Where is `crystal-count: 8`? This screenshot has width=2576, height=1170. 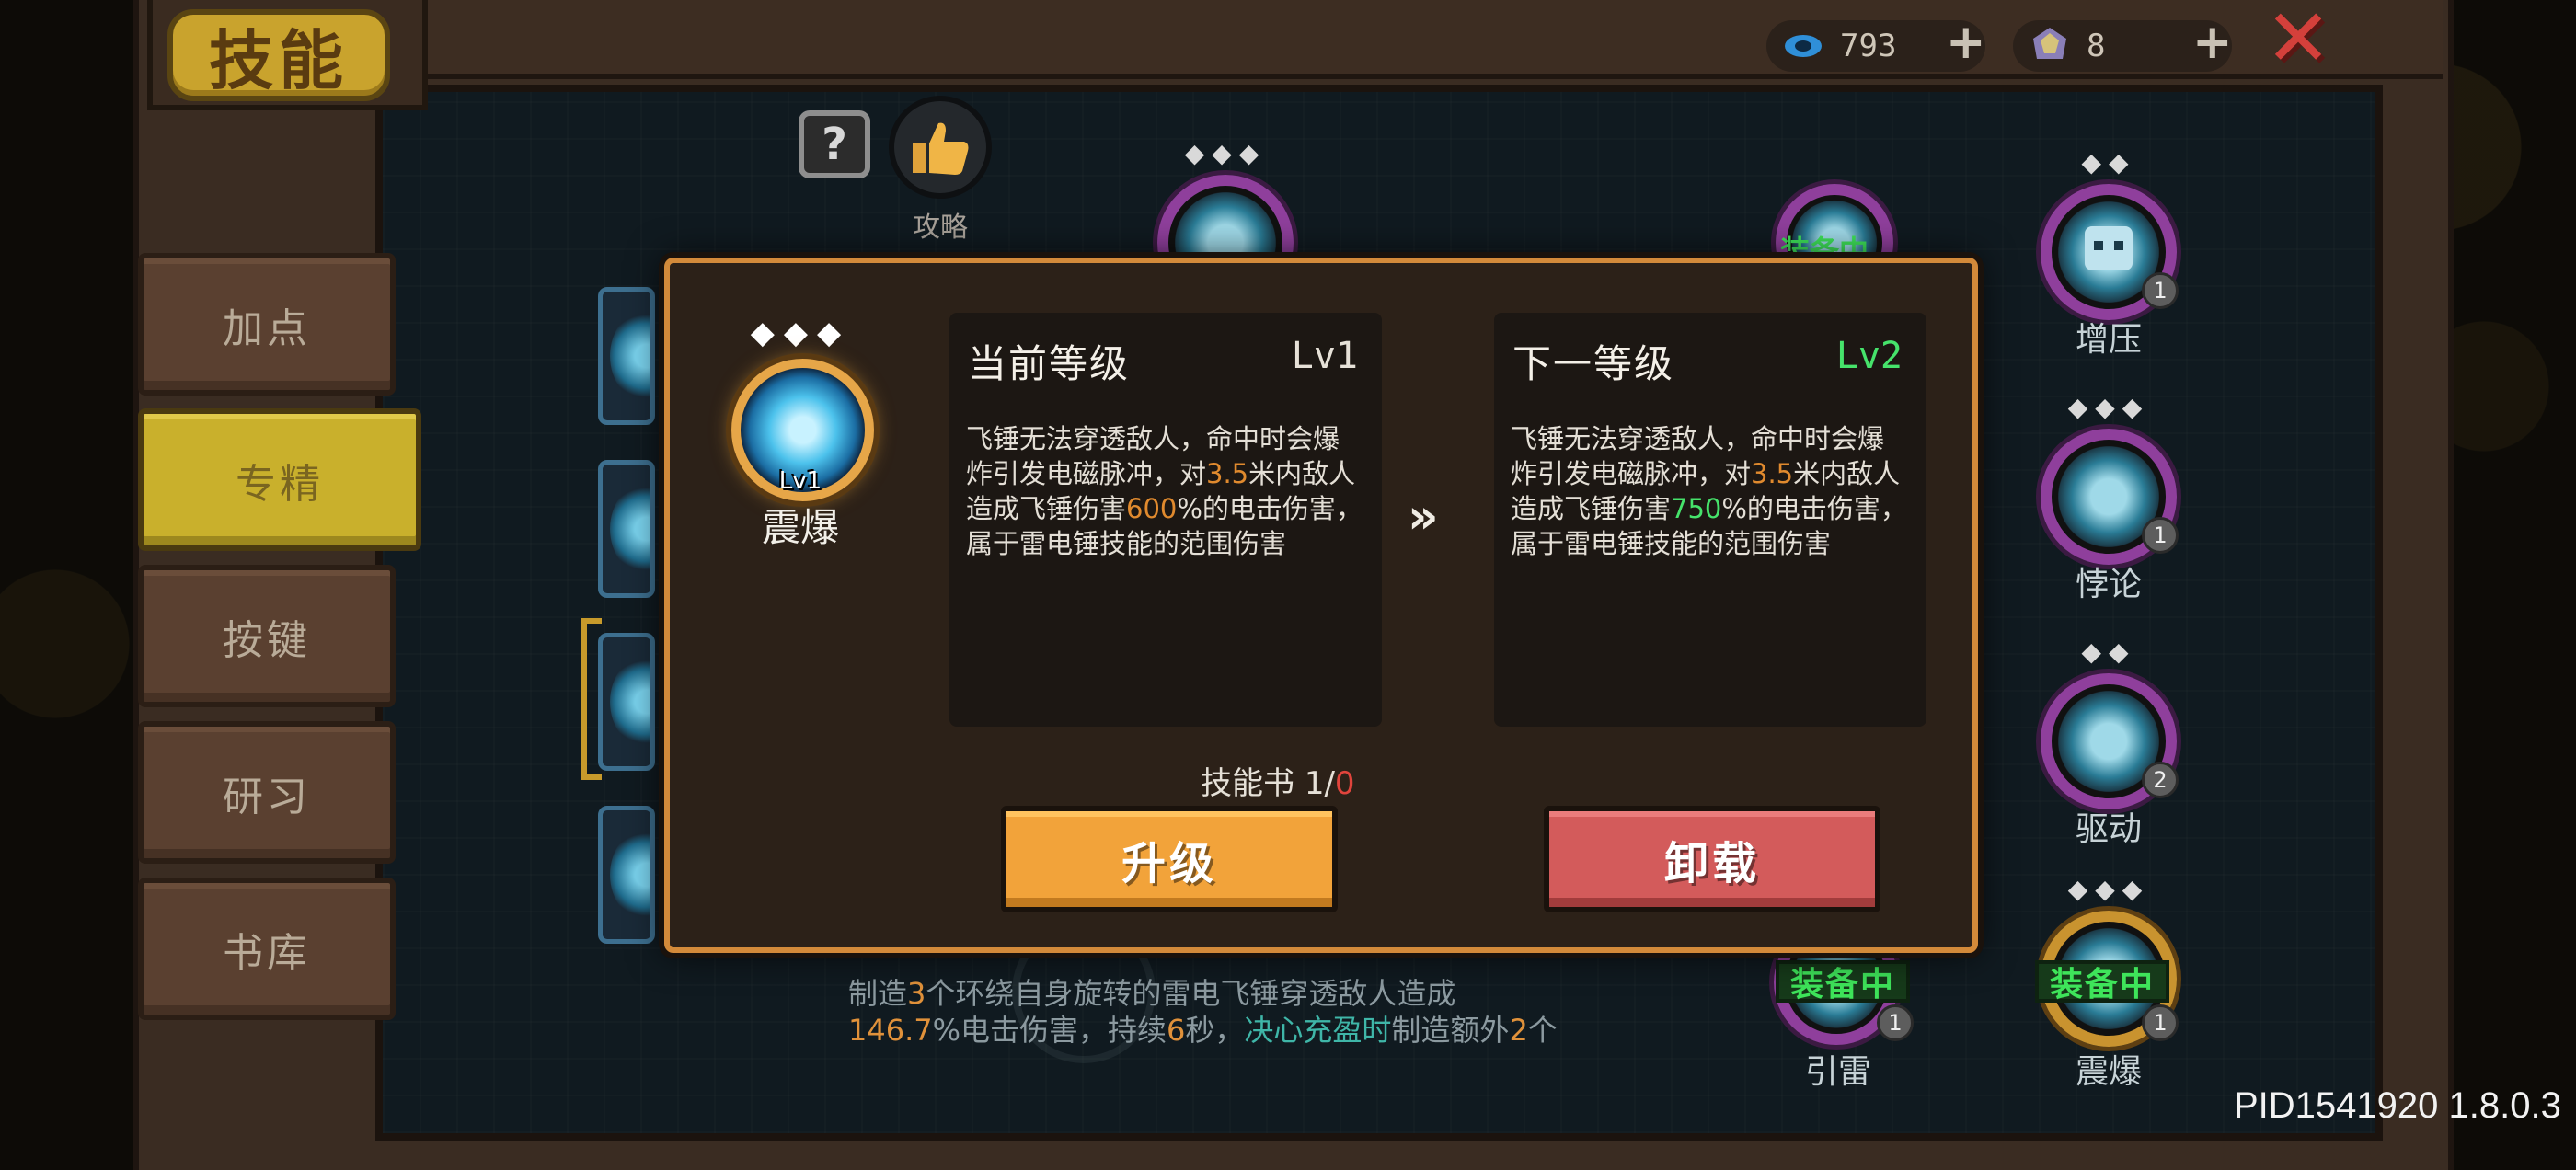
crystal-count: 8 is located at coordinates (2096, 46).